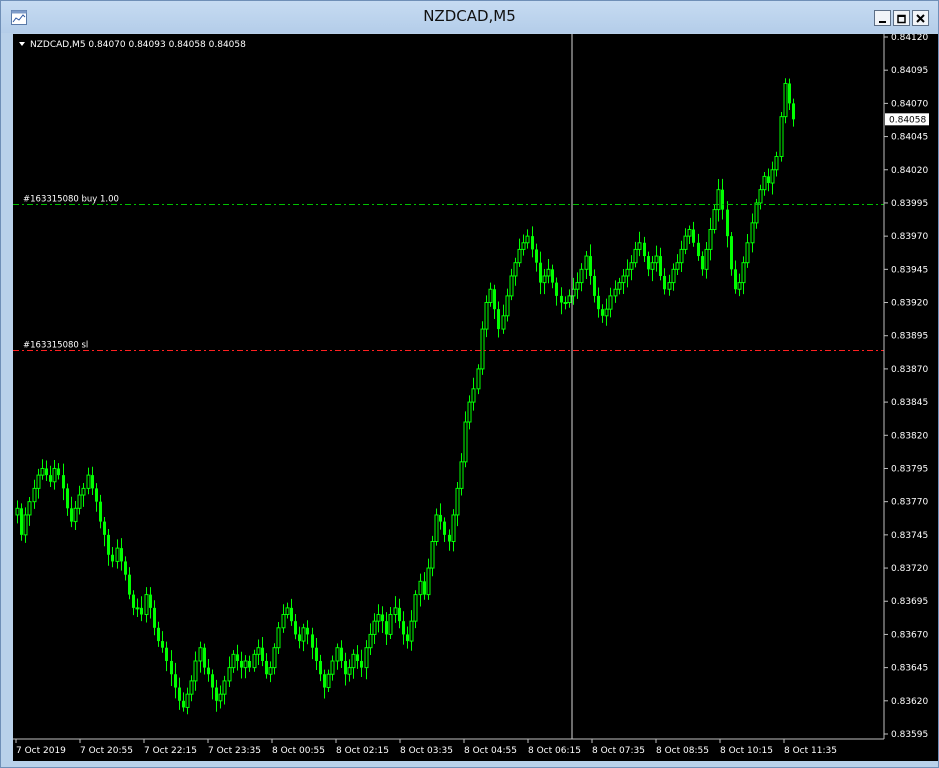 Image resolution: width=939 pixels, height=768 pixels. Describe the element at coordinates (106, 751) in the screenshot. I see `time-tick-label: 7 Oct 20:55` at that location.